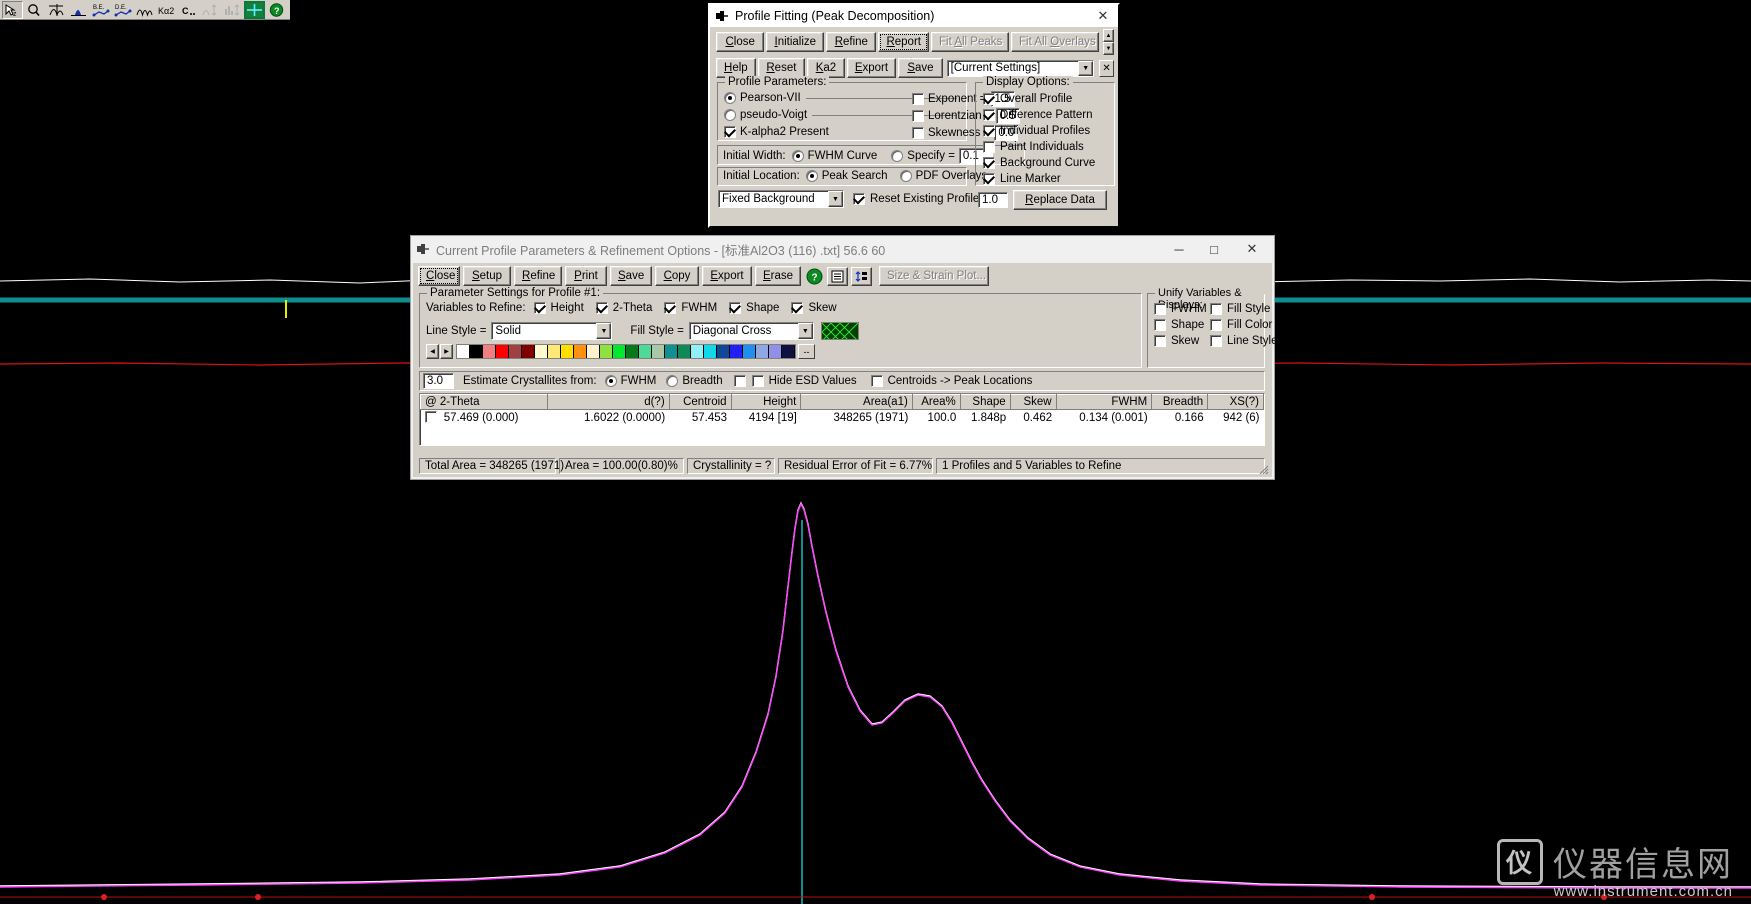 The image size is (1751, 904). What do you see at coordinates (484, 417) in the screenshot?
I see `cell-2theta: 57.469 (0.000)` at bounding box center [484, 417].